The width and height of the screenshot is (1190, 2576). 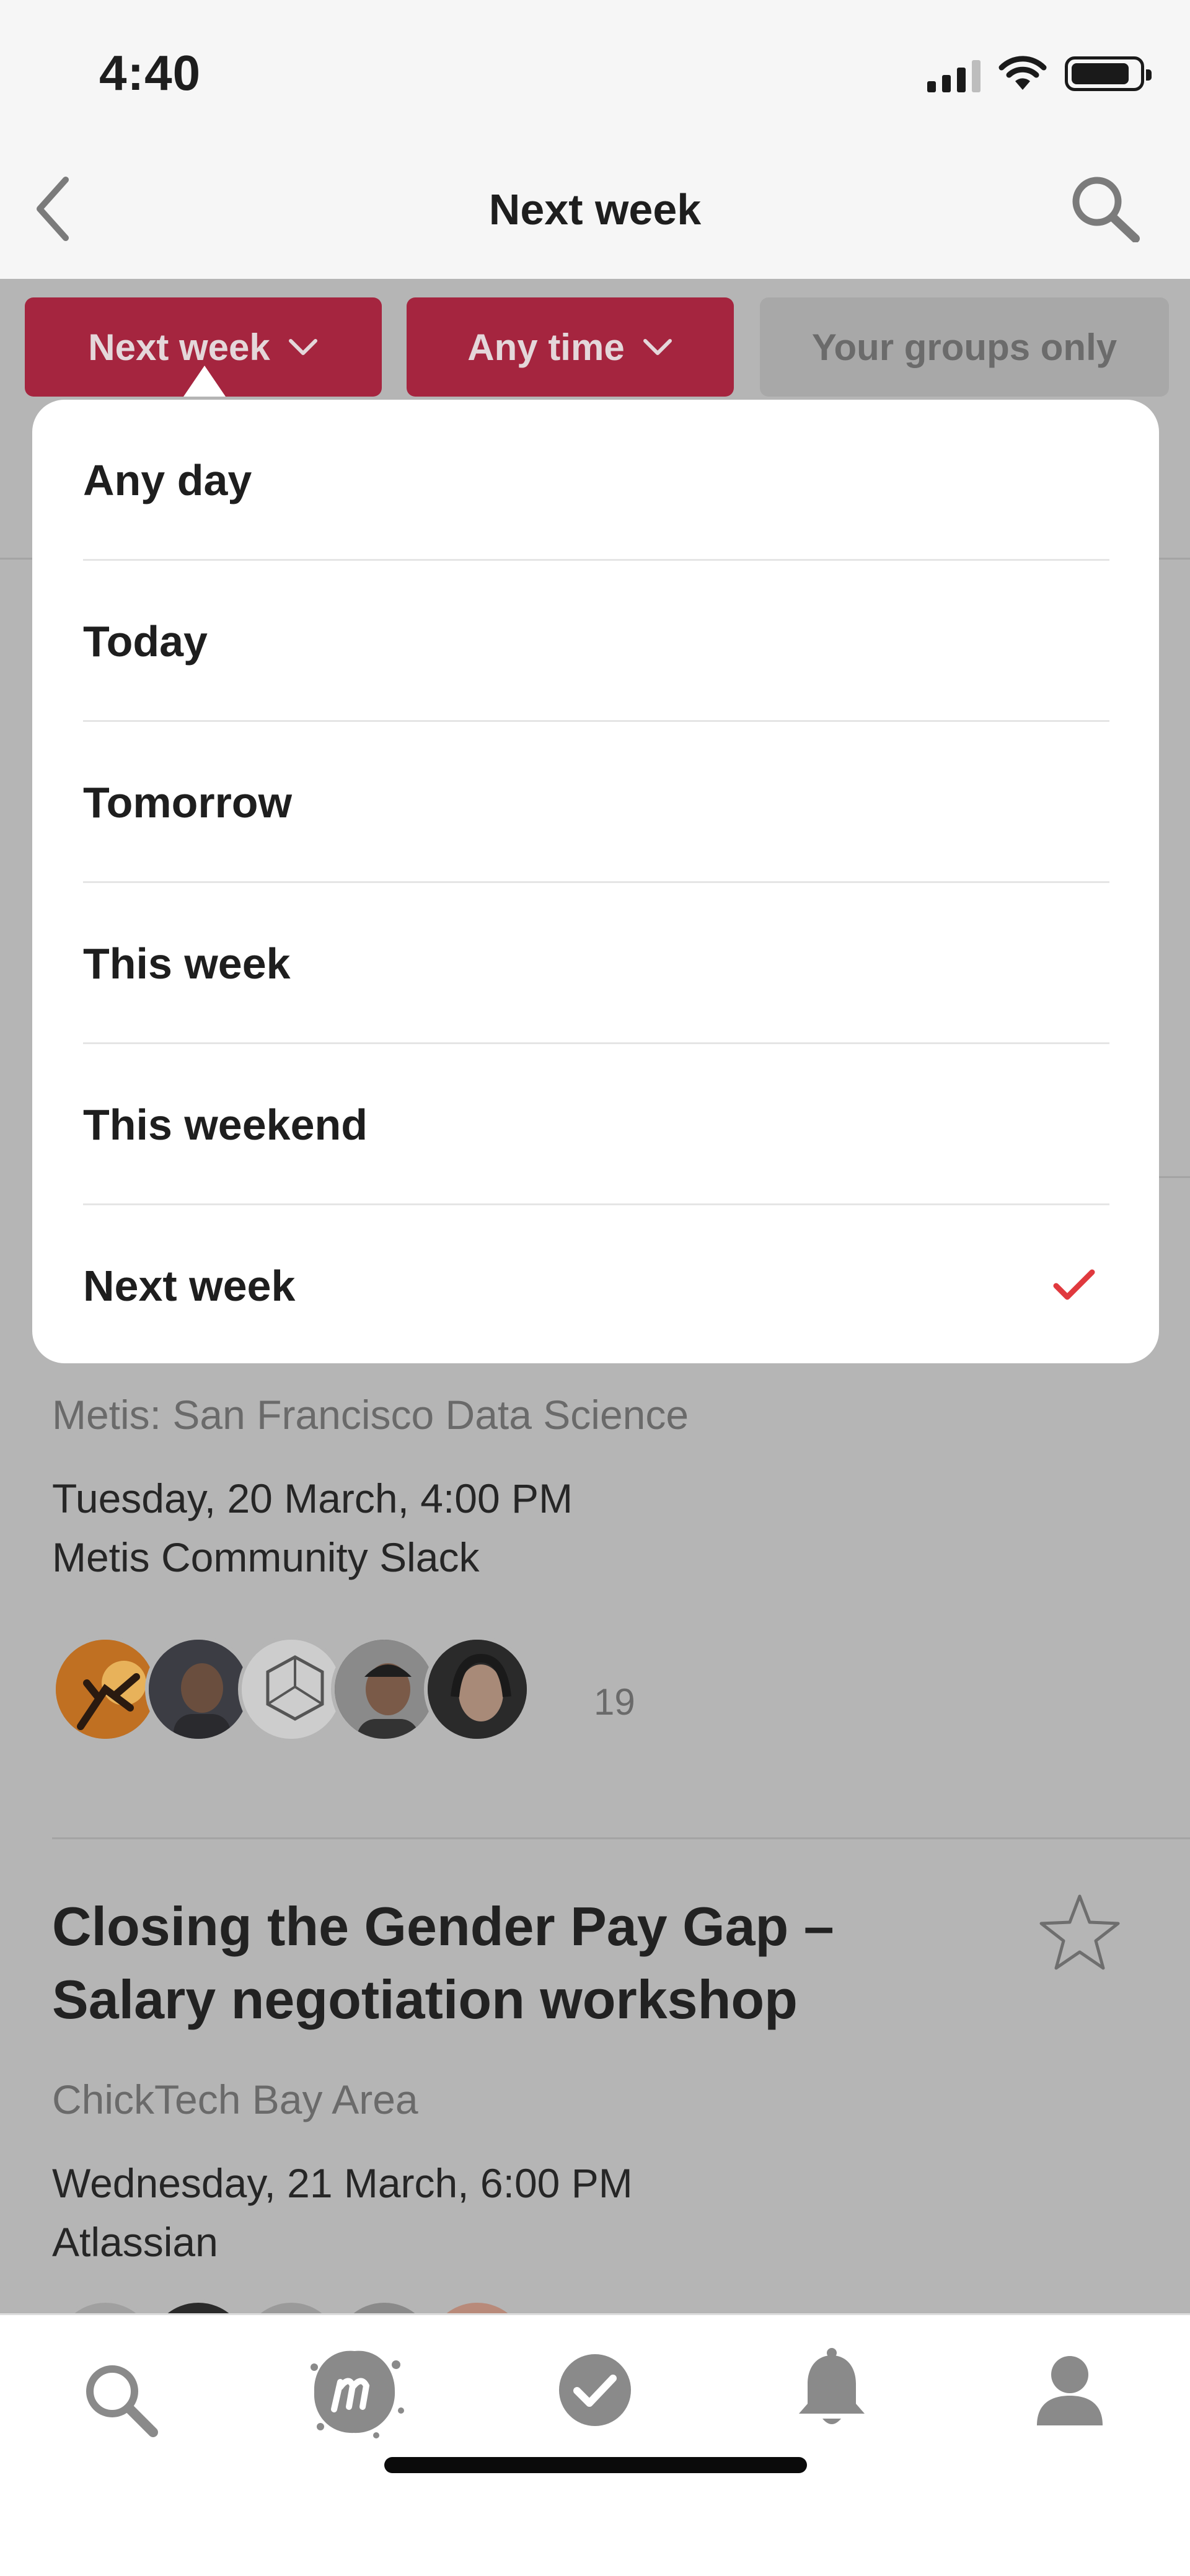 I want to click on dropdown-caret, so click(x=204, y=381).